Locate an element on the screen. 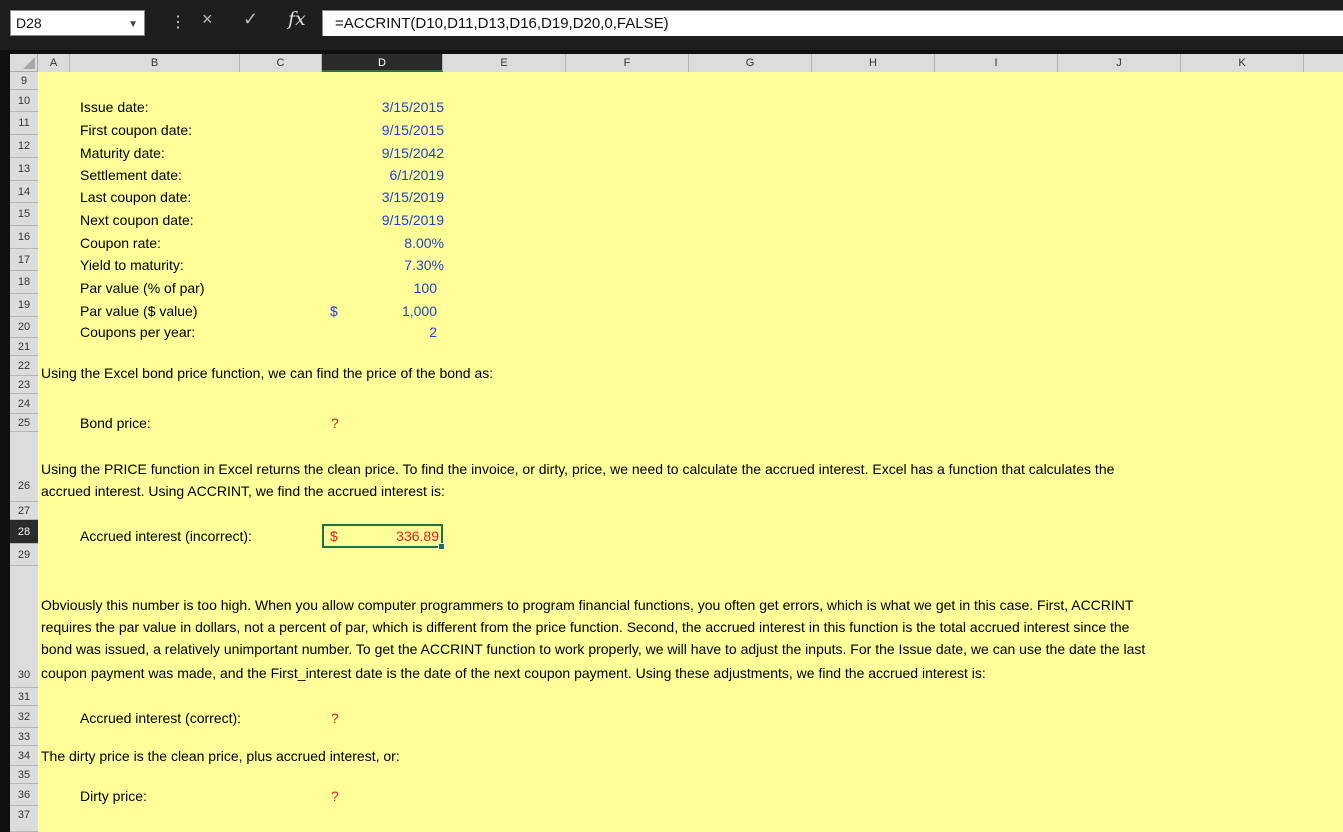 This screenshot has width=1343, height=832. select-all-button is located at coordinates (24, 63).